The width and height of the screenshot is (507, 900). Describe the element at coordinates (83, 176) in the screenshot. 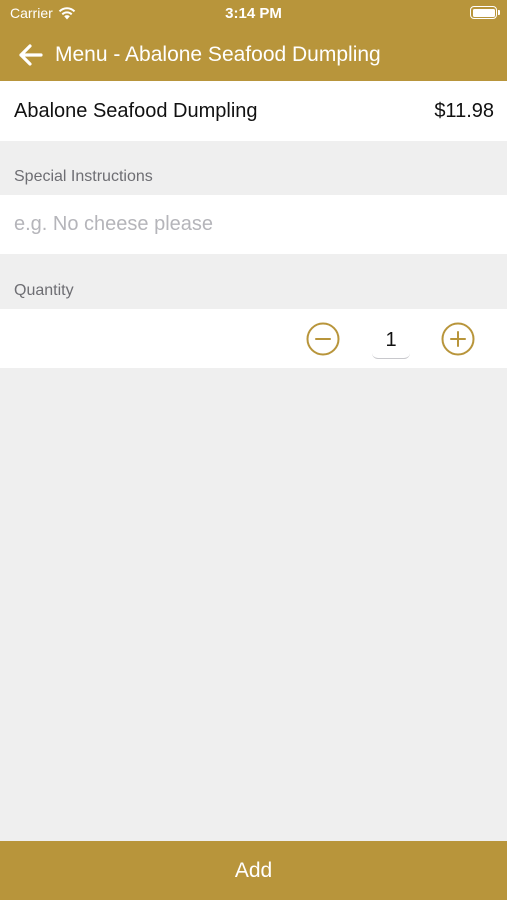

I see `special-instructions-label: Special Instructions` at that location.